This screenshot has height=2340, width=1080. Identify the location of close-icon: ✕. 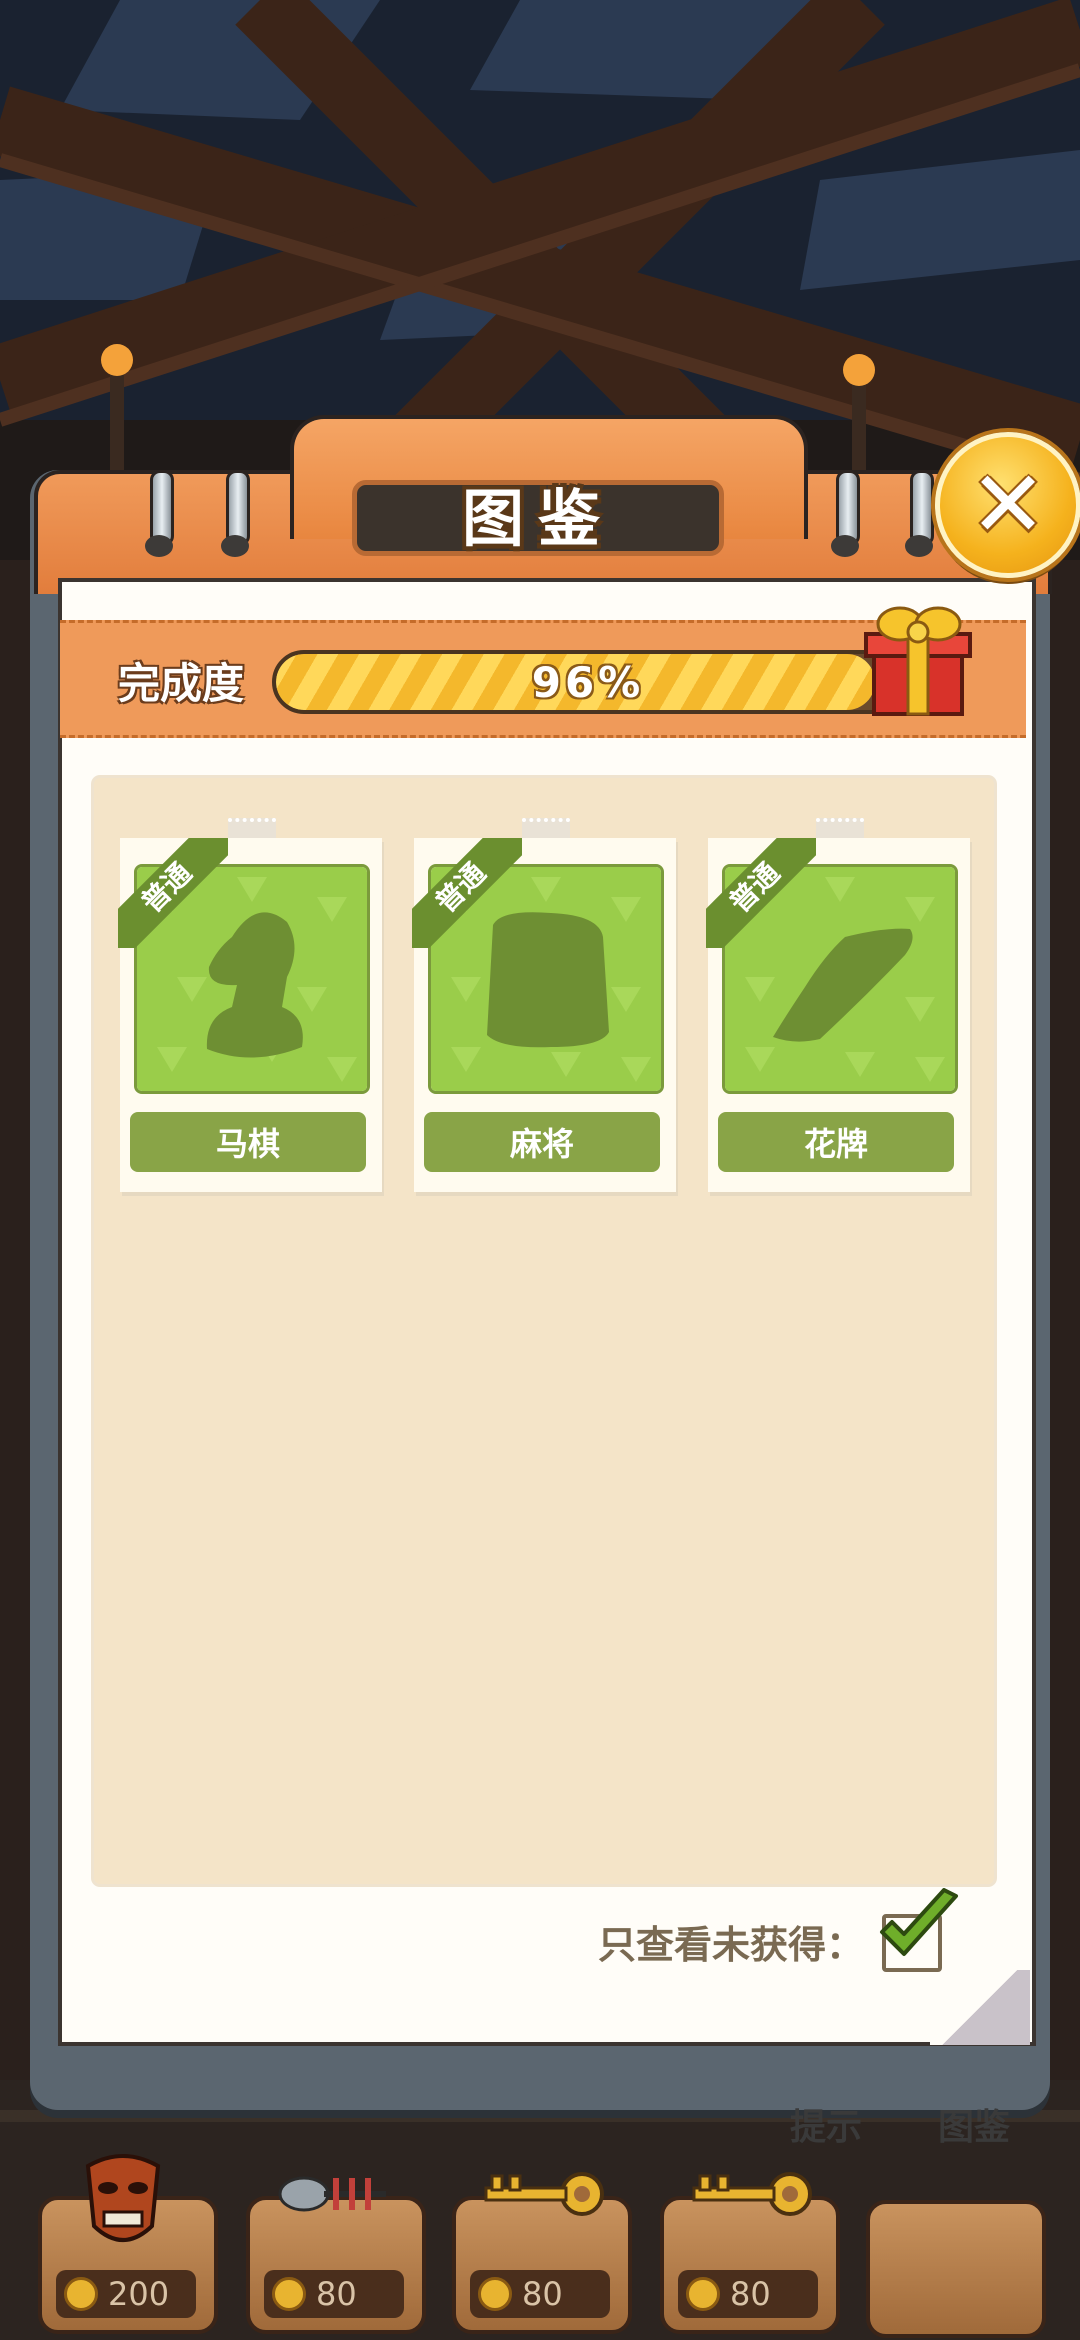
(1008, 504).